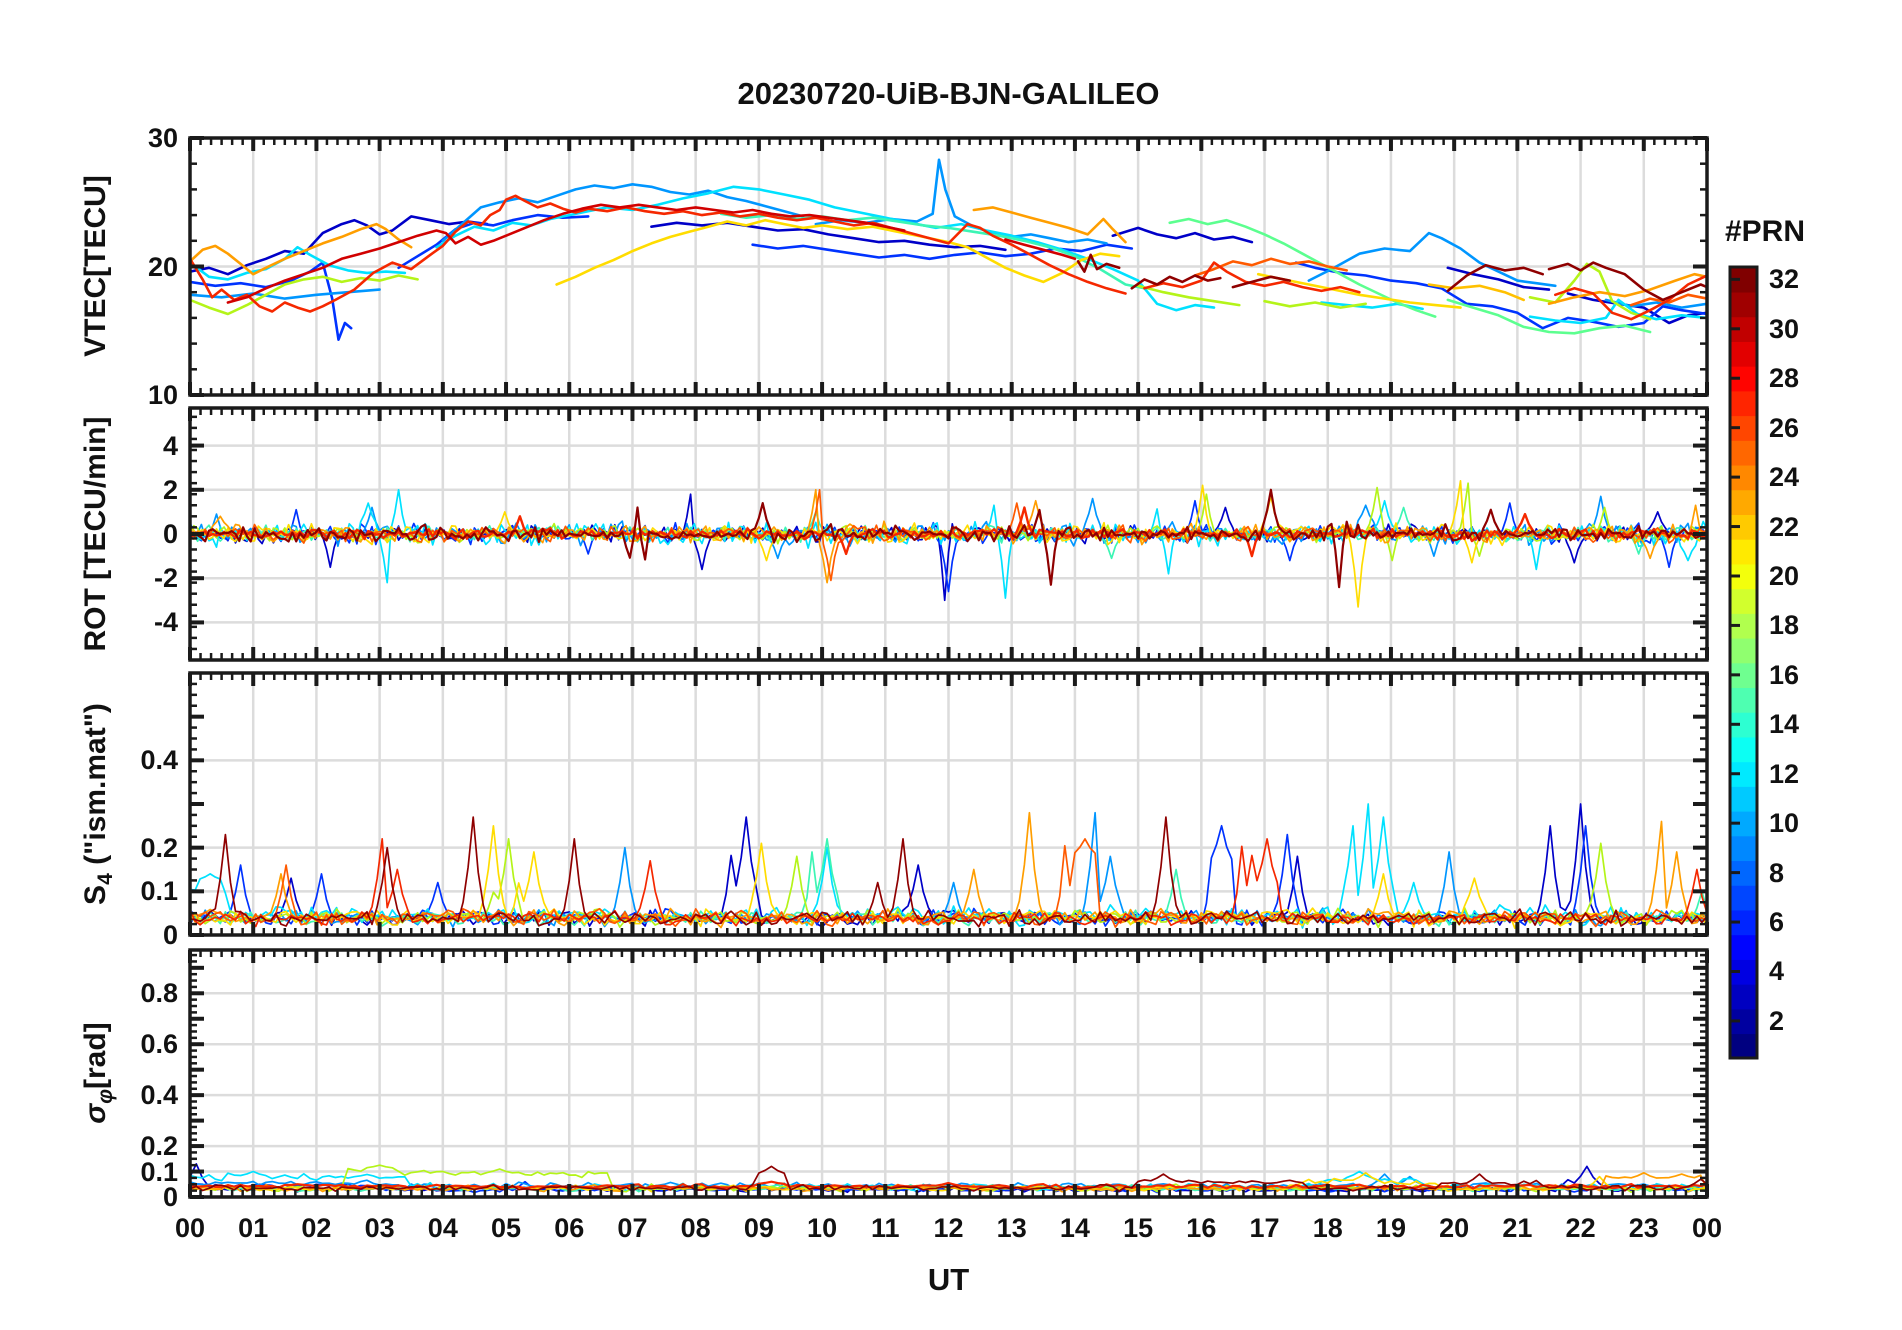 This screenshot has width=1902, height=1330. What do you see at coordinates (1784, 823) in the screenshot?
I see `colorbar-tick-label: 10` at bounding box center [1784, 823].